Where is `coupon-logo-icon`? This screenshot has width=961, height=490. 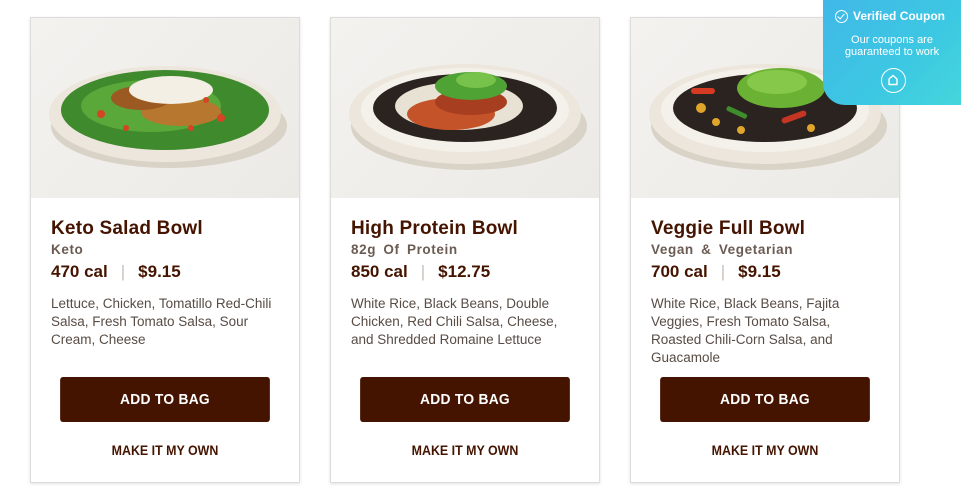
coupon-logo-icon is located at coordinates (893, 80).